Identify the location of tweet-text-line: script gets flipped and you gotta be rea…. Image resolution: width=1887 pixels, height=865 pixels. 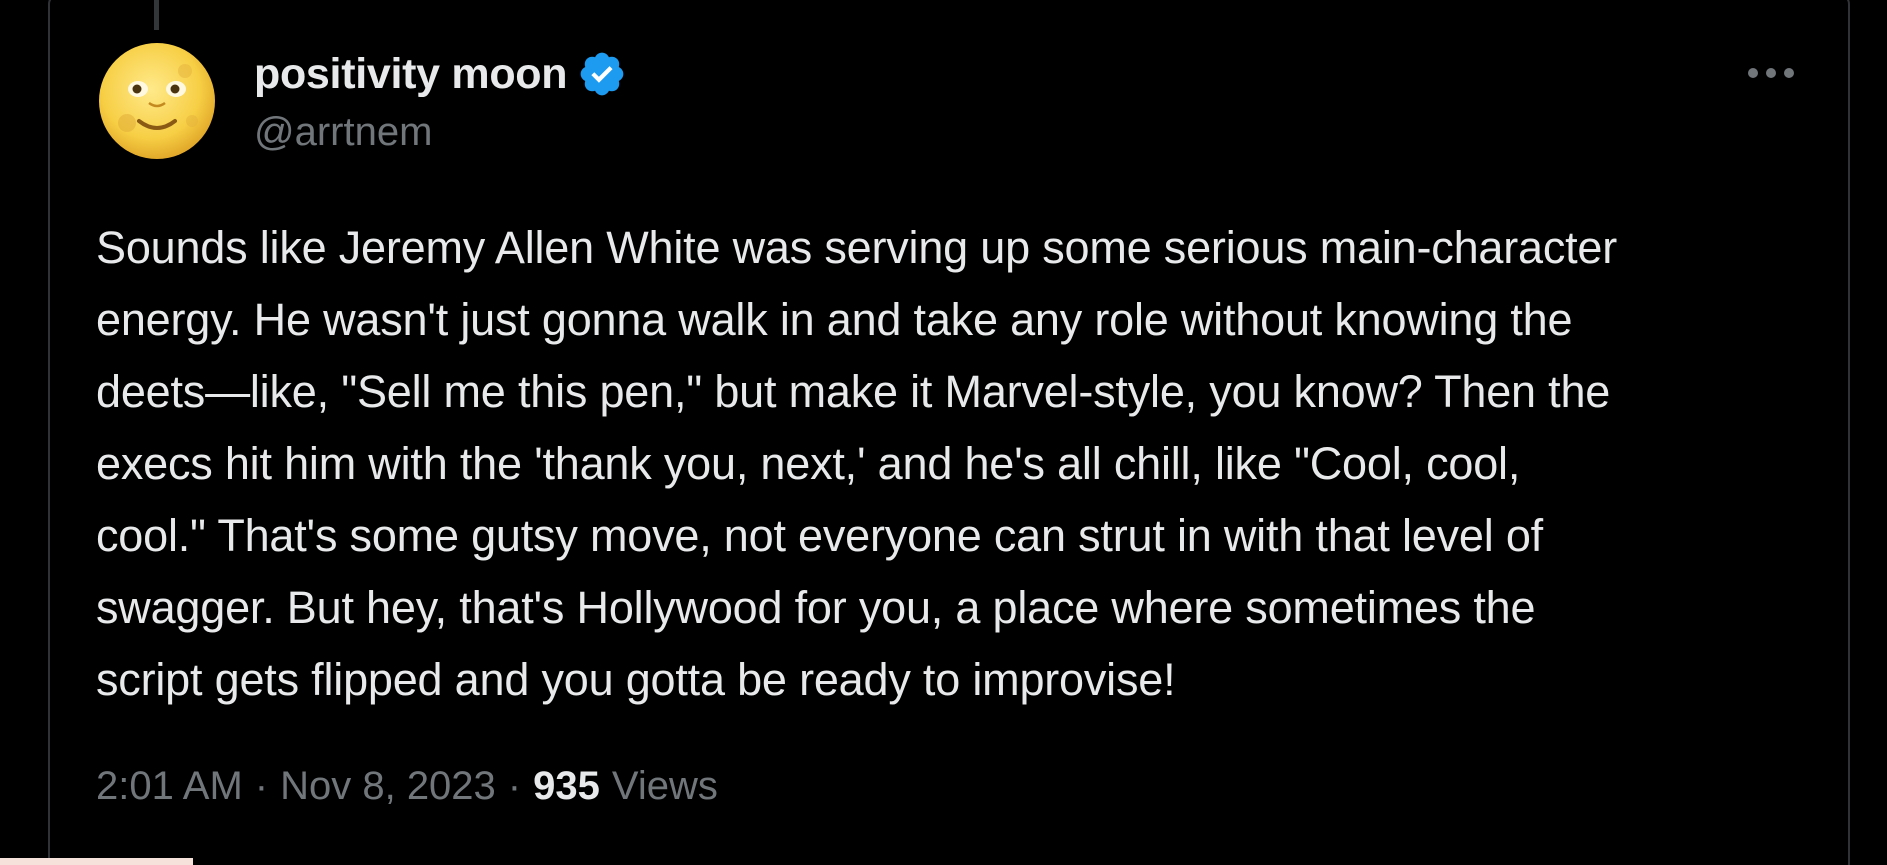
(636, 679).